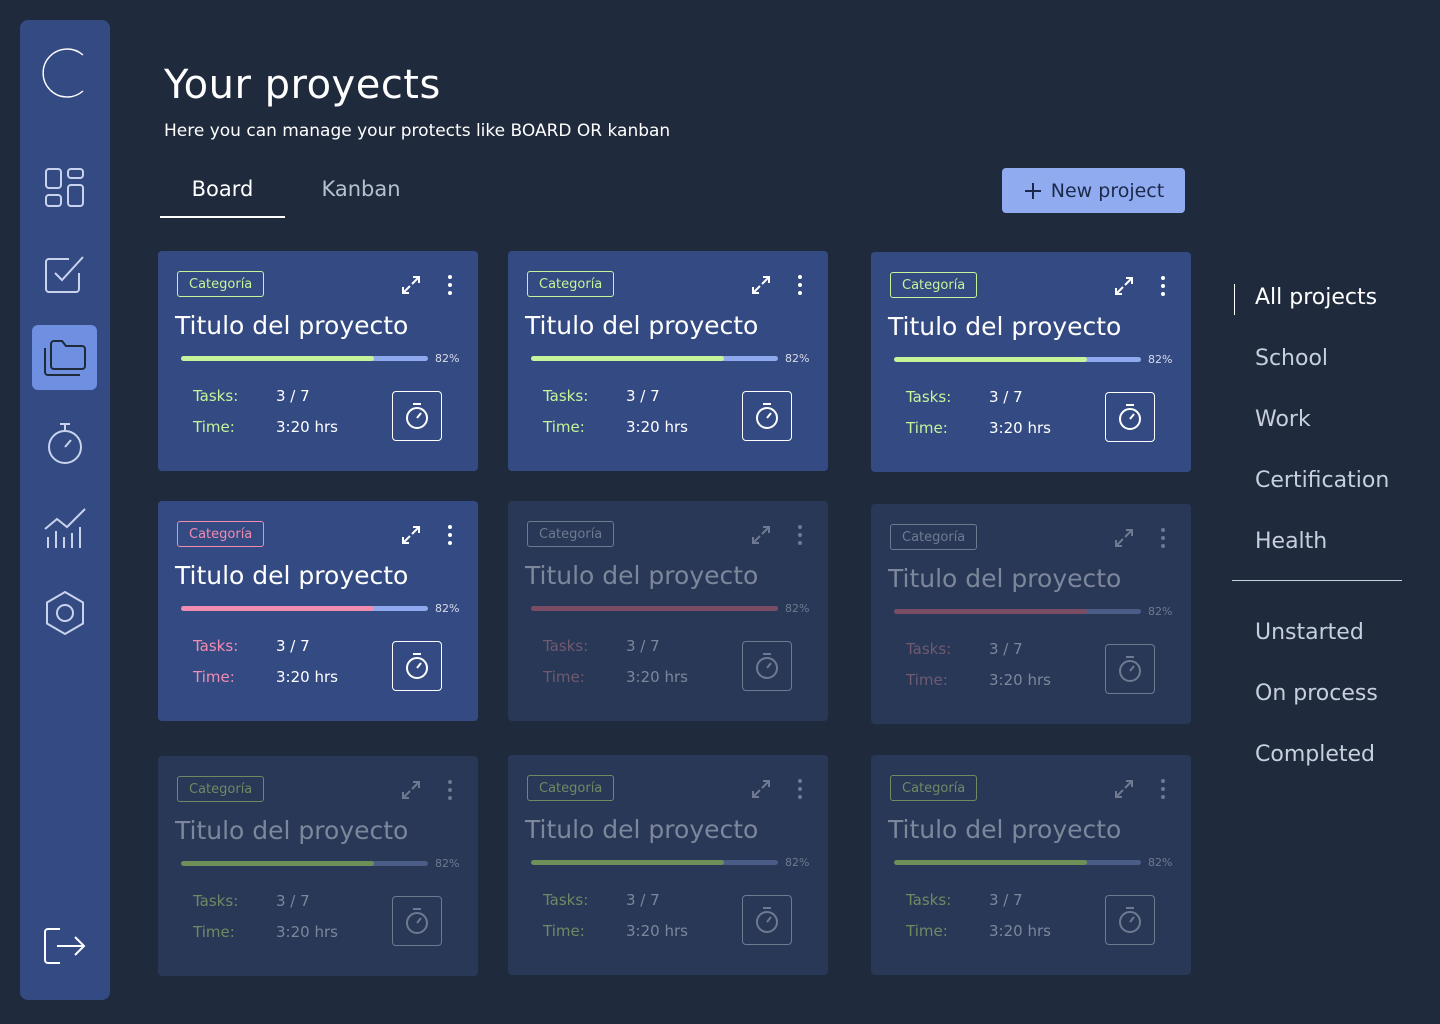 The image size is (1440, 1024). What do you see at coordinates (1093, 190) in the screenshot?
I see `new-project-button: New project` at bounding box center [1093, 190].